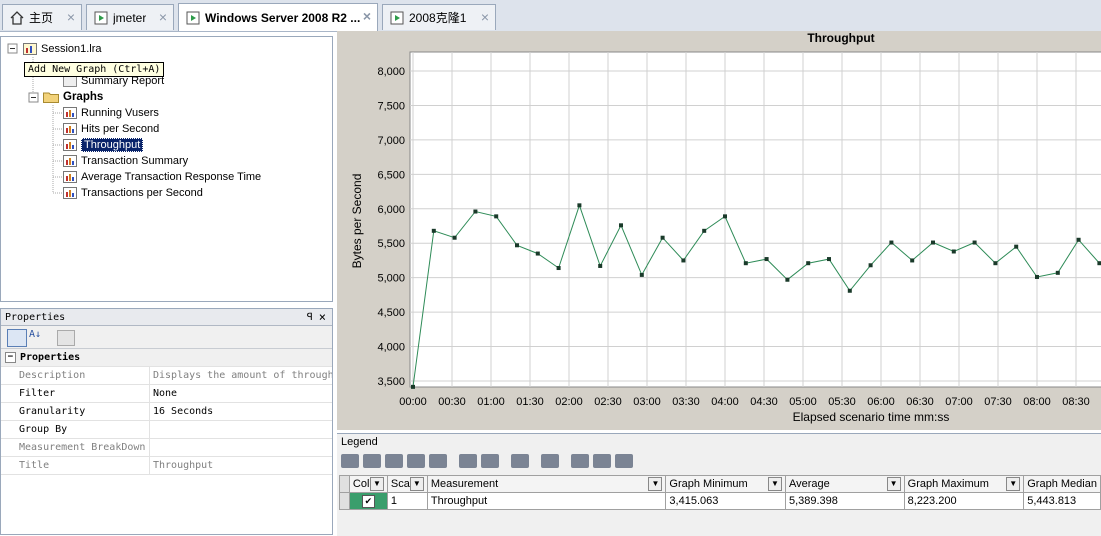 This screenshot has height=536, width=1101. I want to click on filter-icon, so click(438, 461).